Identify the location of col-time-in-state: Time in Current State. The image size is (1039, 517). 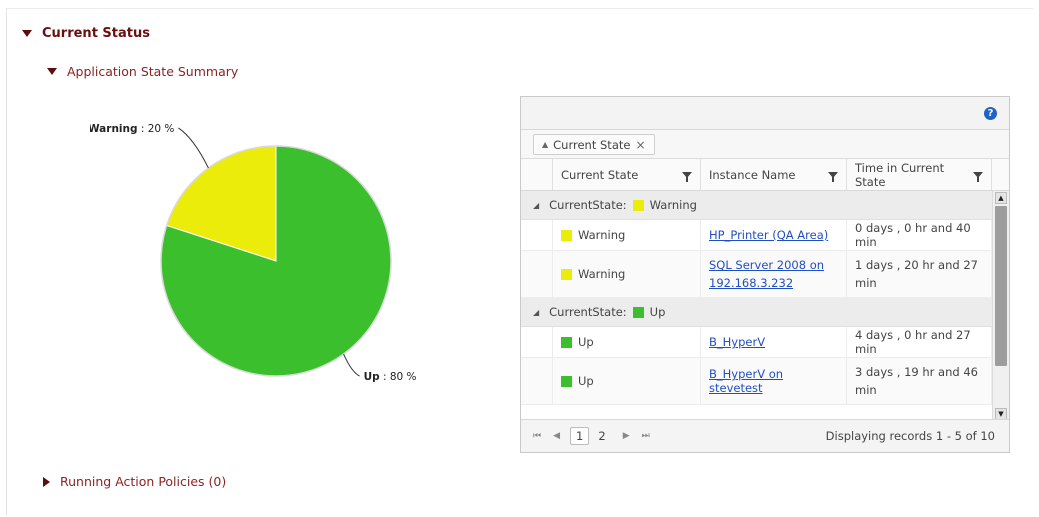
(919, 174).